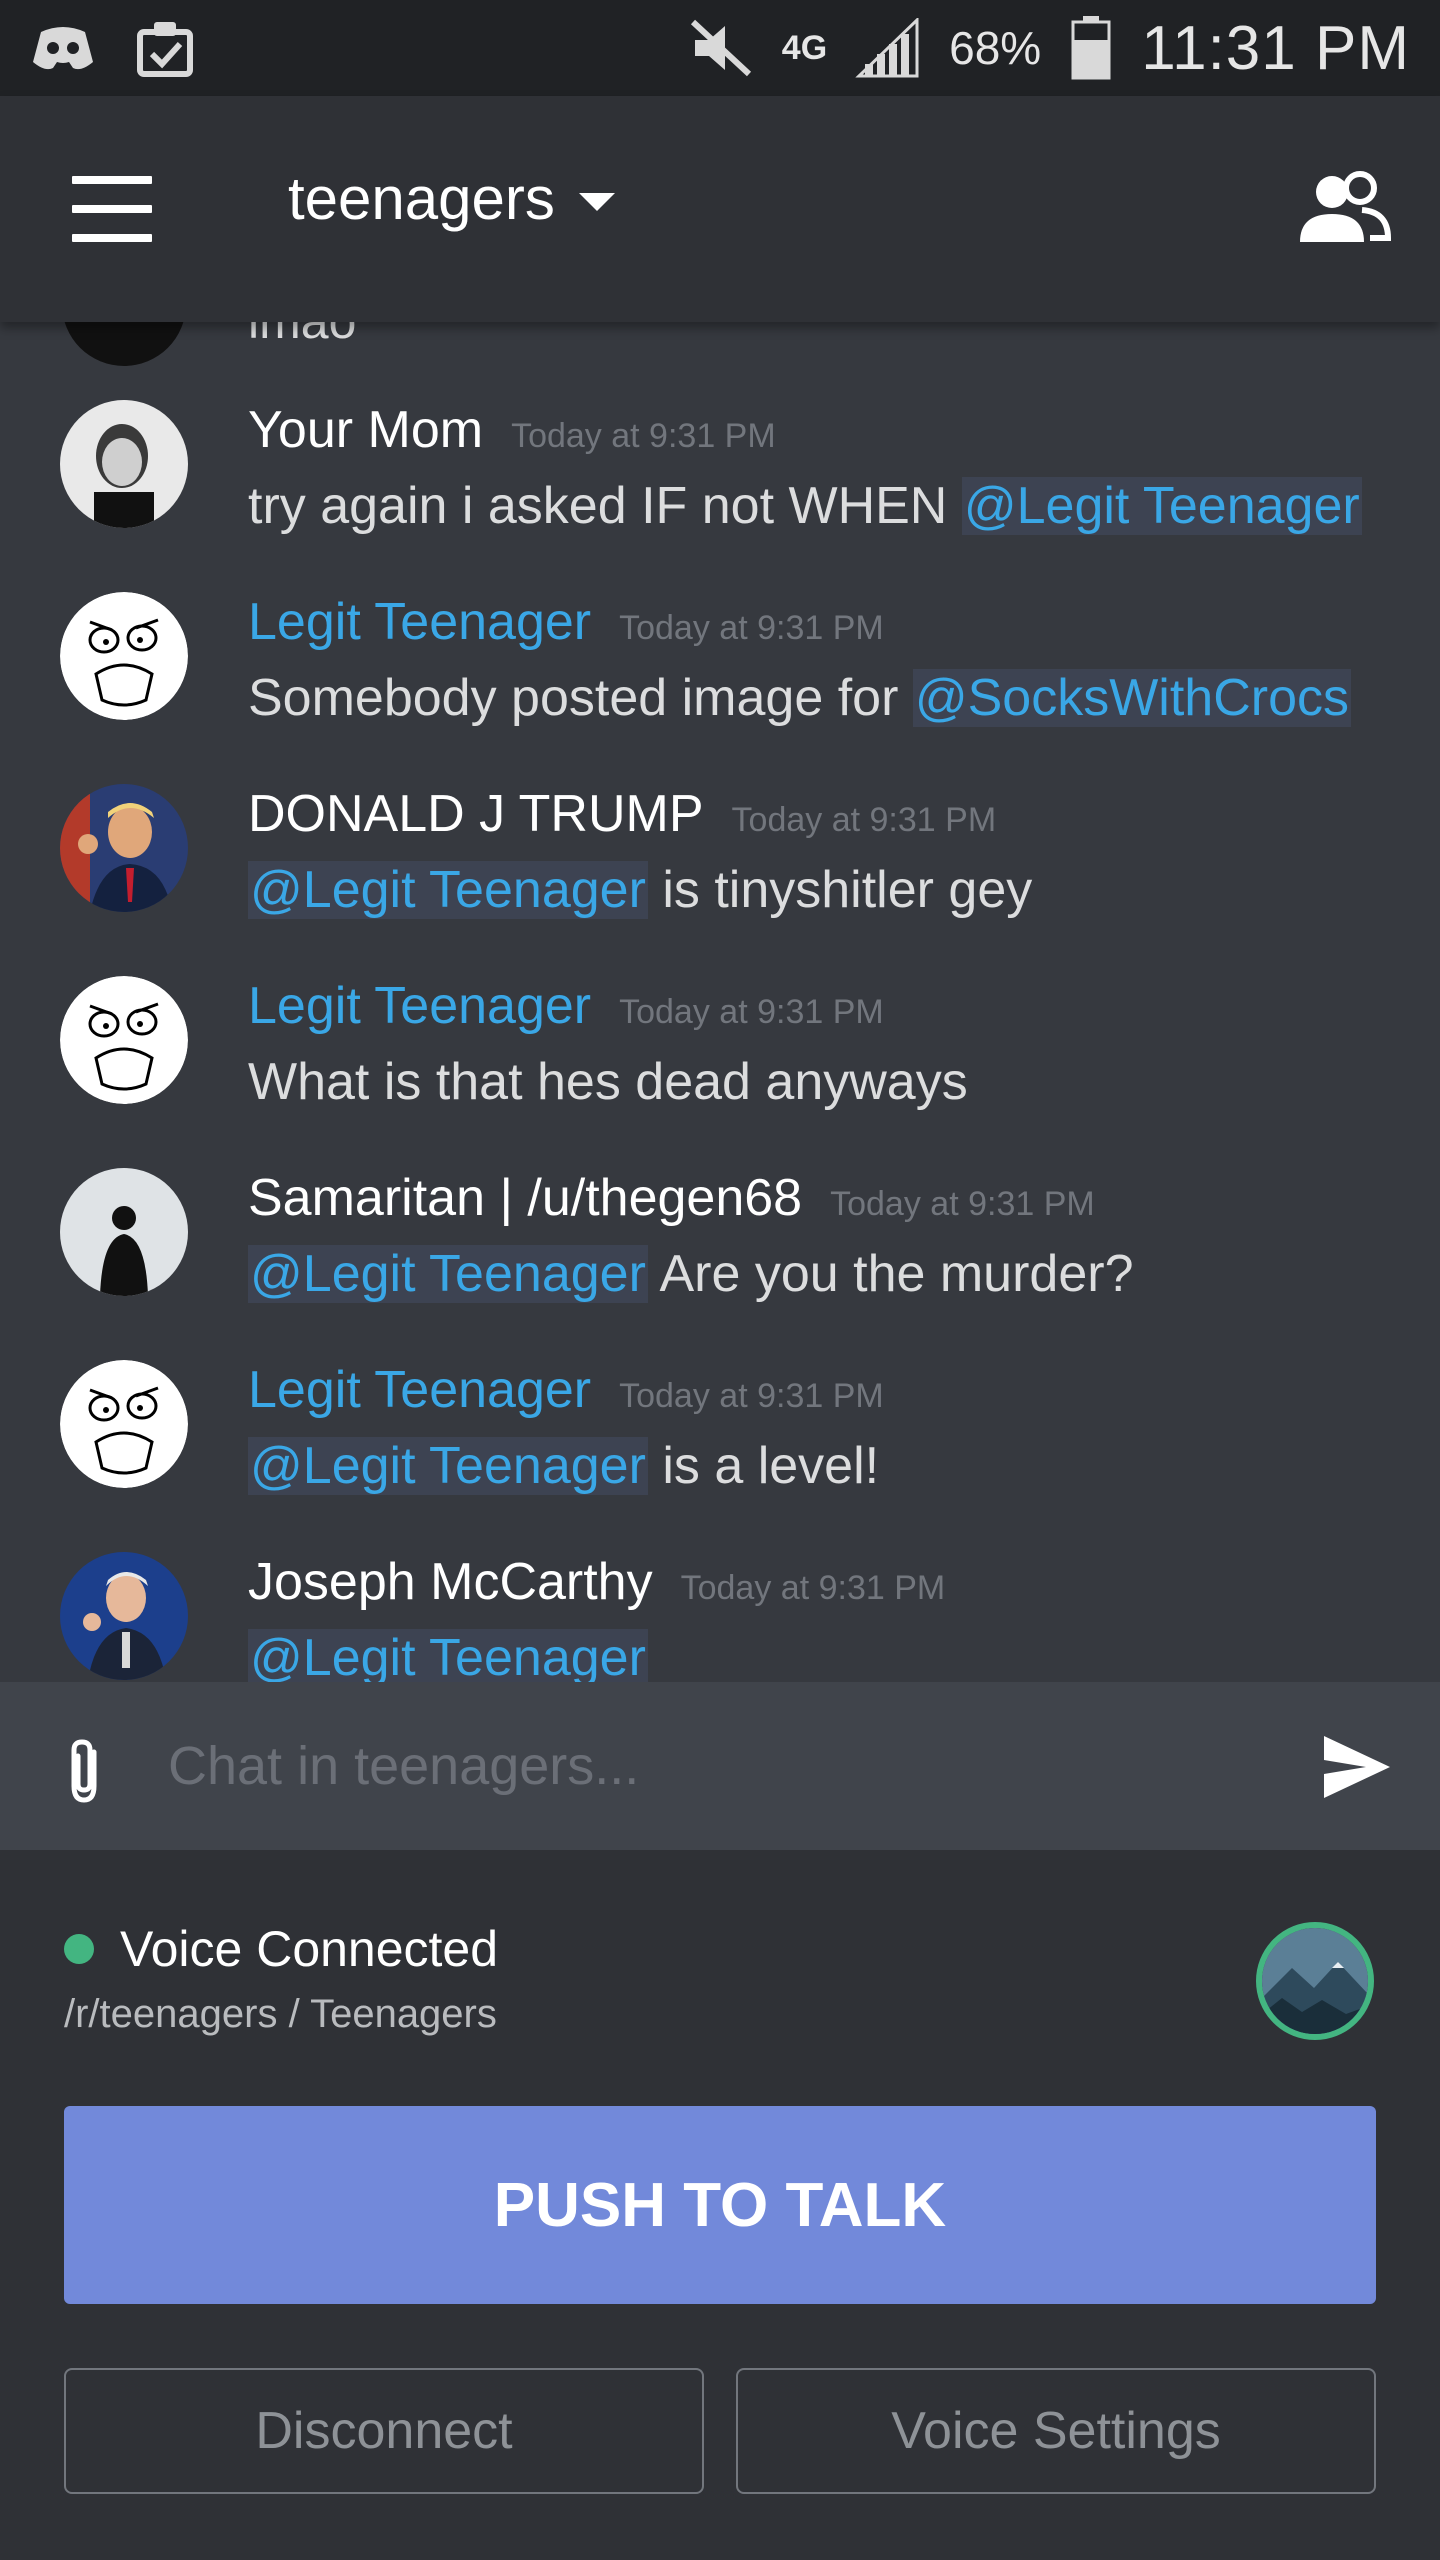 This screenshot has width=1440, height=2560. What do you see at coordinates (112, 209) in the screenshot?
I see `hamburger-menu-icon` at bounding box center [112, 209].